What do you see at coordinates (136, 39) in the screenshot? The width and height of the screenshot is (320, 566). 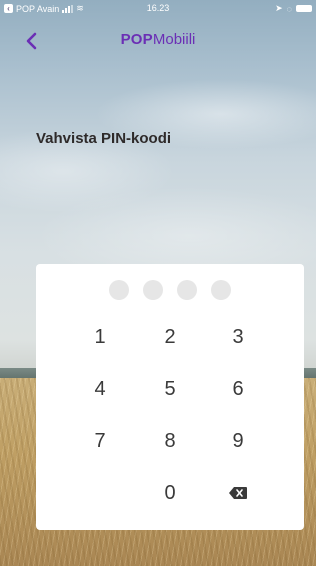 I see `brand-bold: POP` at bounding box center [136, 39].